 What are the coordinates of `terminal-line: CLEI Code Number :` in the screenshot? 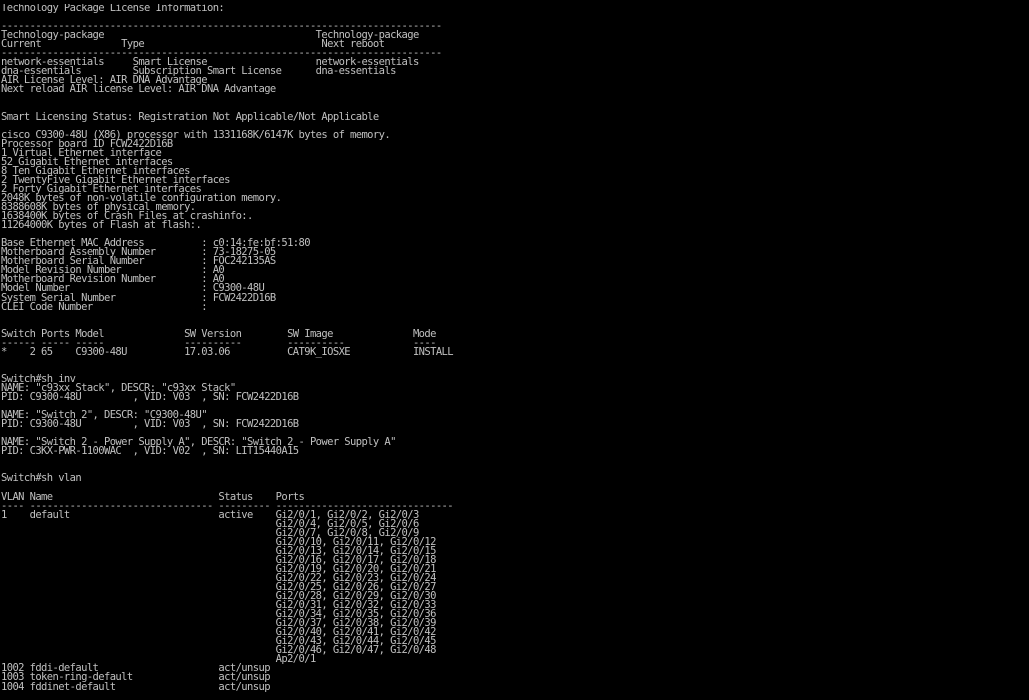 It's located at (104, 306).